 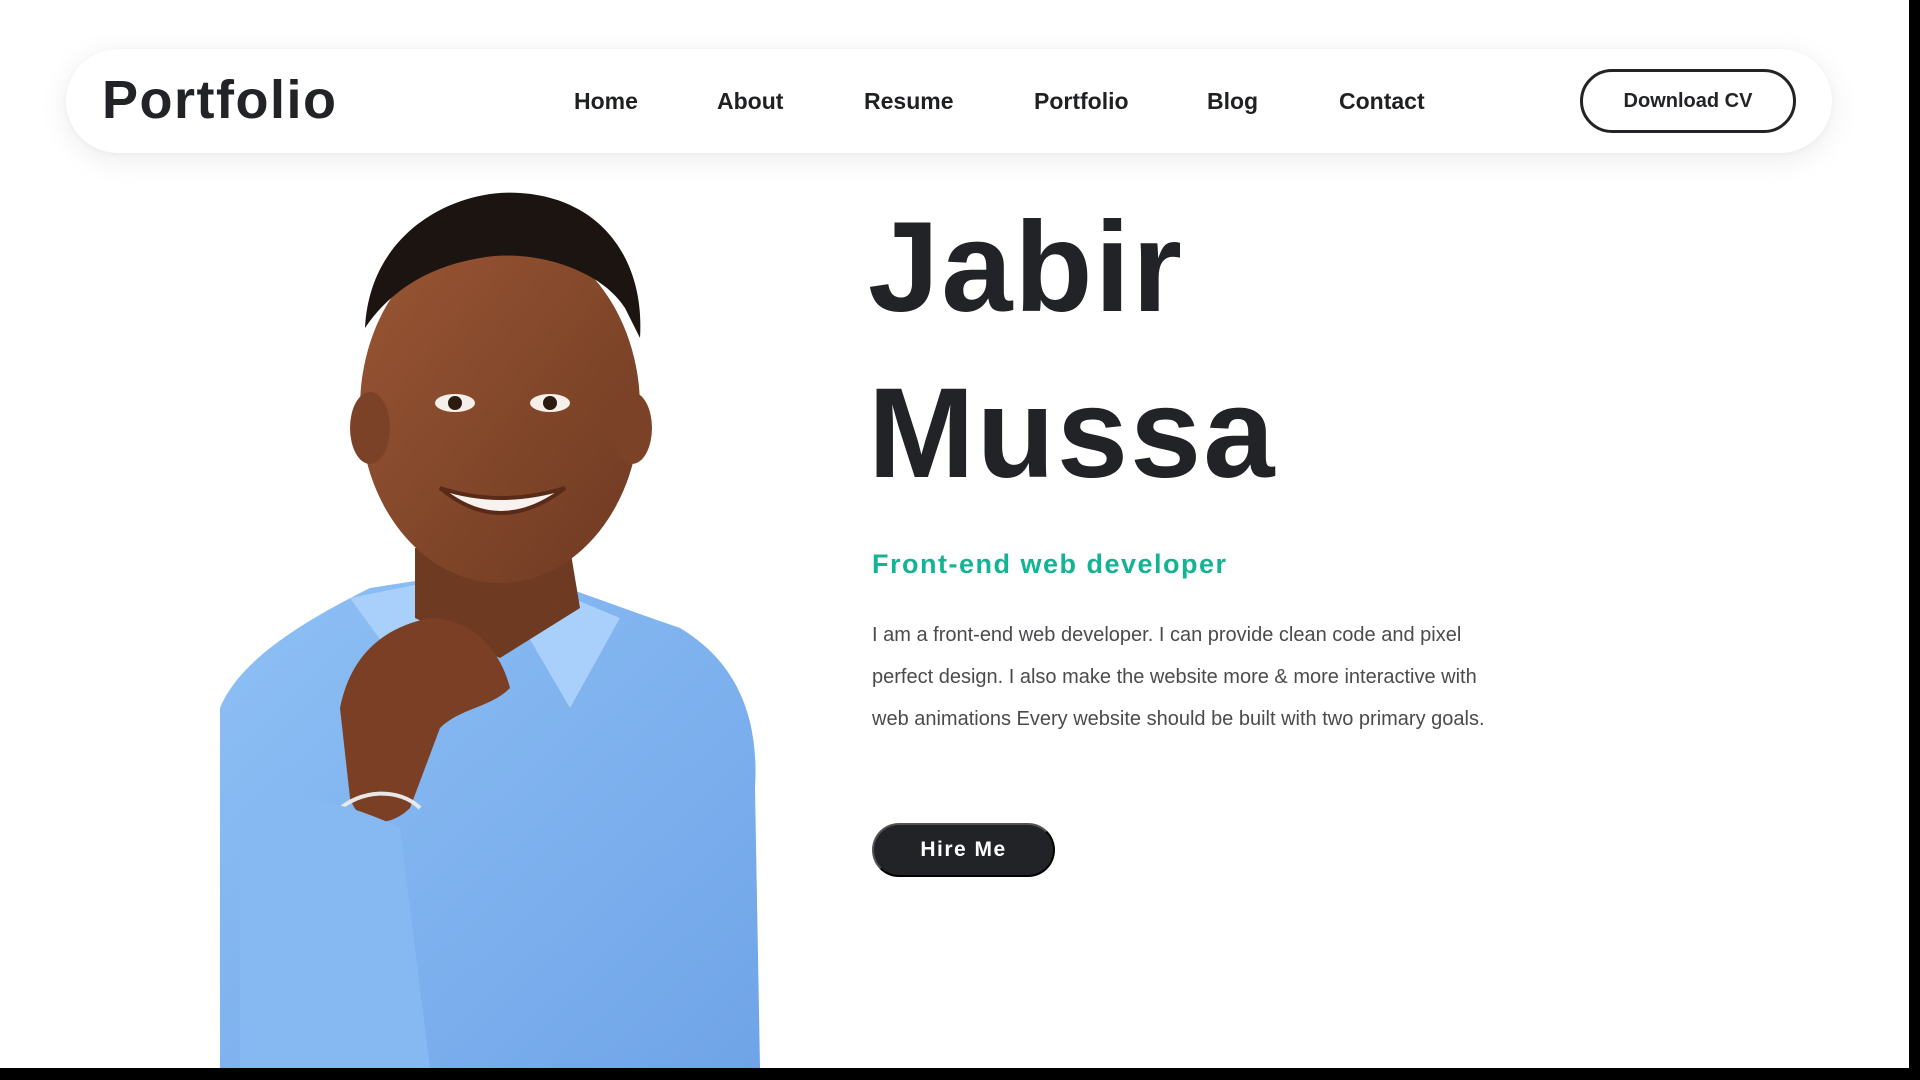 I want to click on download-cv-button: Download CV, so click(x=1688, y=101).